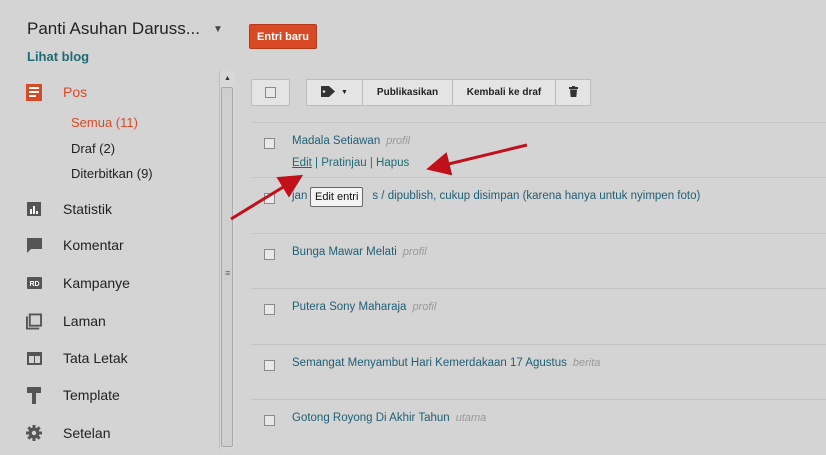  I want to click on scrollbar-thumb: ≡, so click(227, 267).